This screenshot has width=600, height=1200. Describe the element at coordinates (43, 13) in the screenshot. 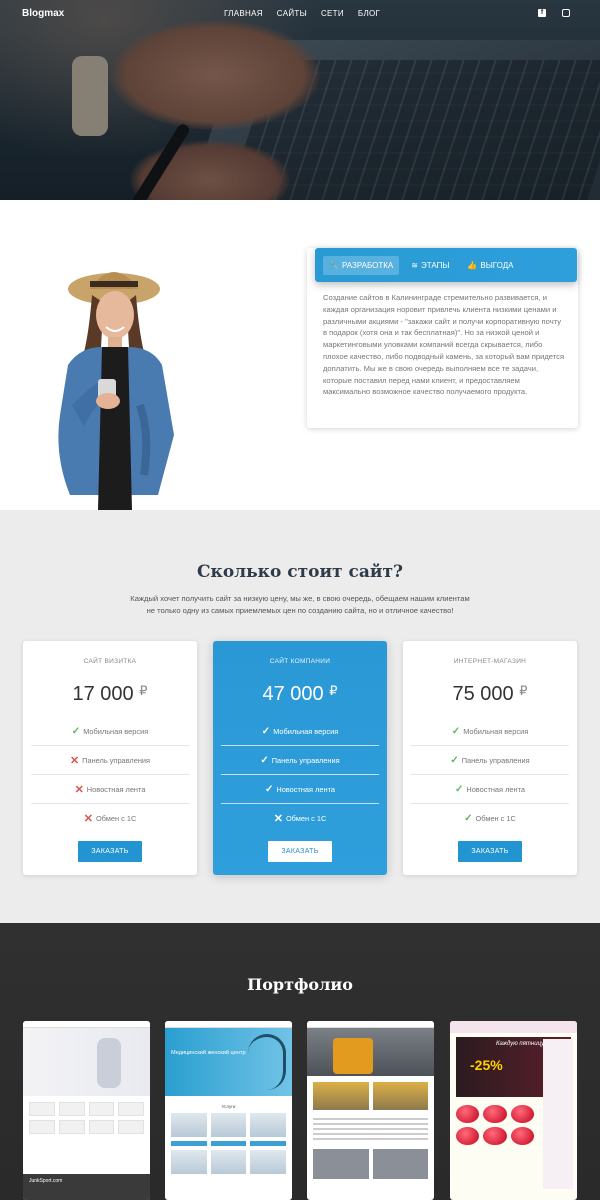

I see `brand-logo: Blogmax` at that location.